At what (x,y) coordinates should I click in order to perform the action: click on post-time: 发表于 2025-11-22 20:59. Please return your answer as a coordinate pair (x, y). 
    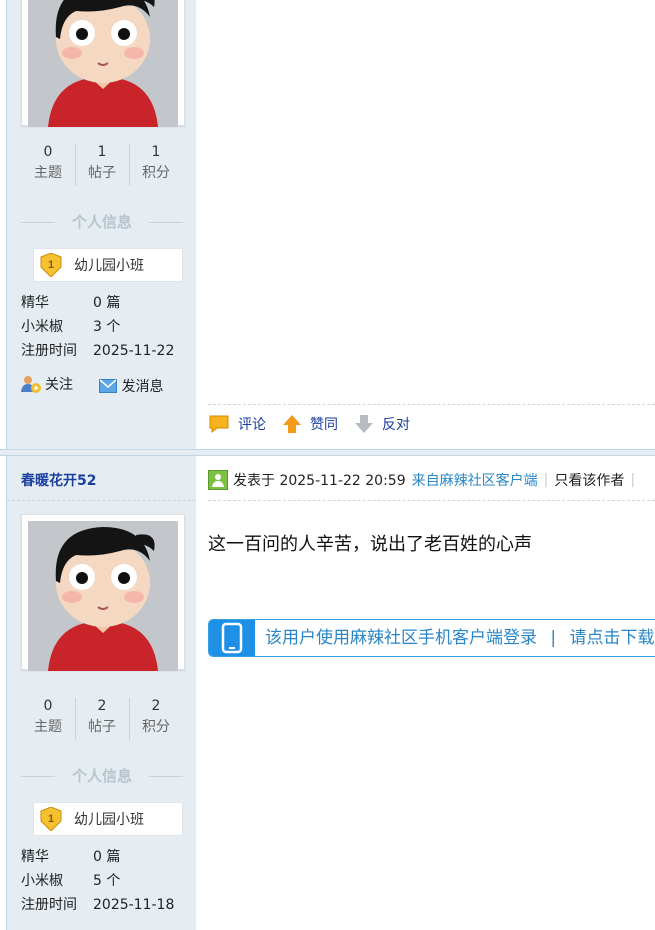
    Looking at the image, I should click on (319, 481).